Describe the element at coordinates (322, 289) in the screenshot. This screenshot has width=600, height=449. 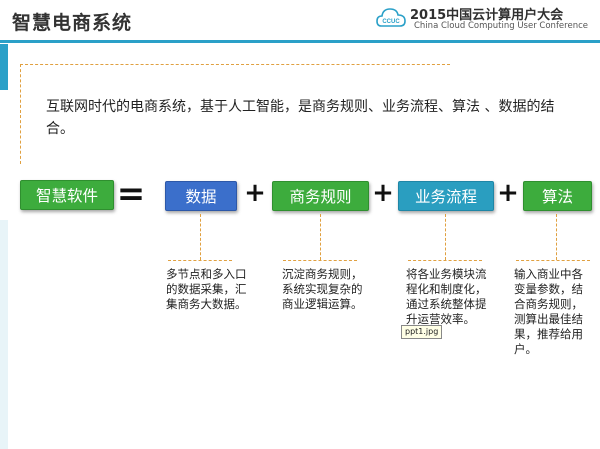
I see `business-rules-description: 沉淀商务规则，系统实现复杂的商业逻辑运算。` at that location.